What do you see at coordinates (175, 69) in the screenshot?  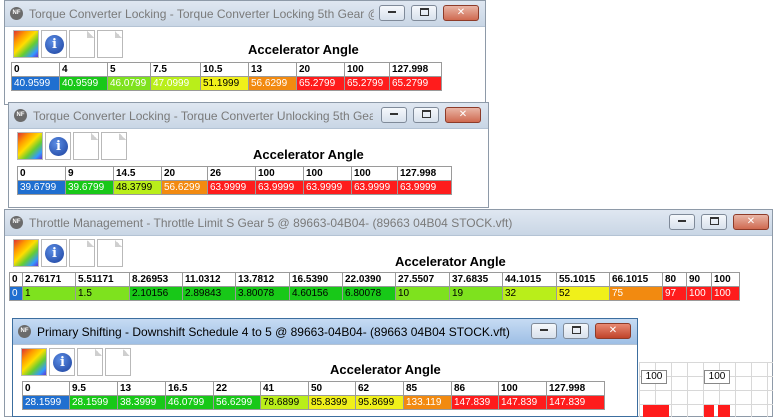 I see `header-cell: 7.5` at bounding box center [175, 69].